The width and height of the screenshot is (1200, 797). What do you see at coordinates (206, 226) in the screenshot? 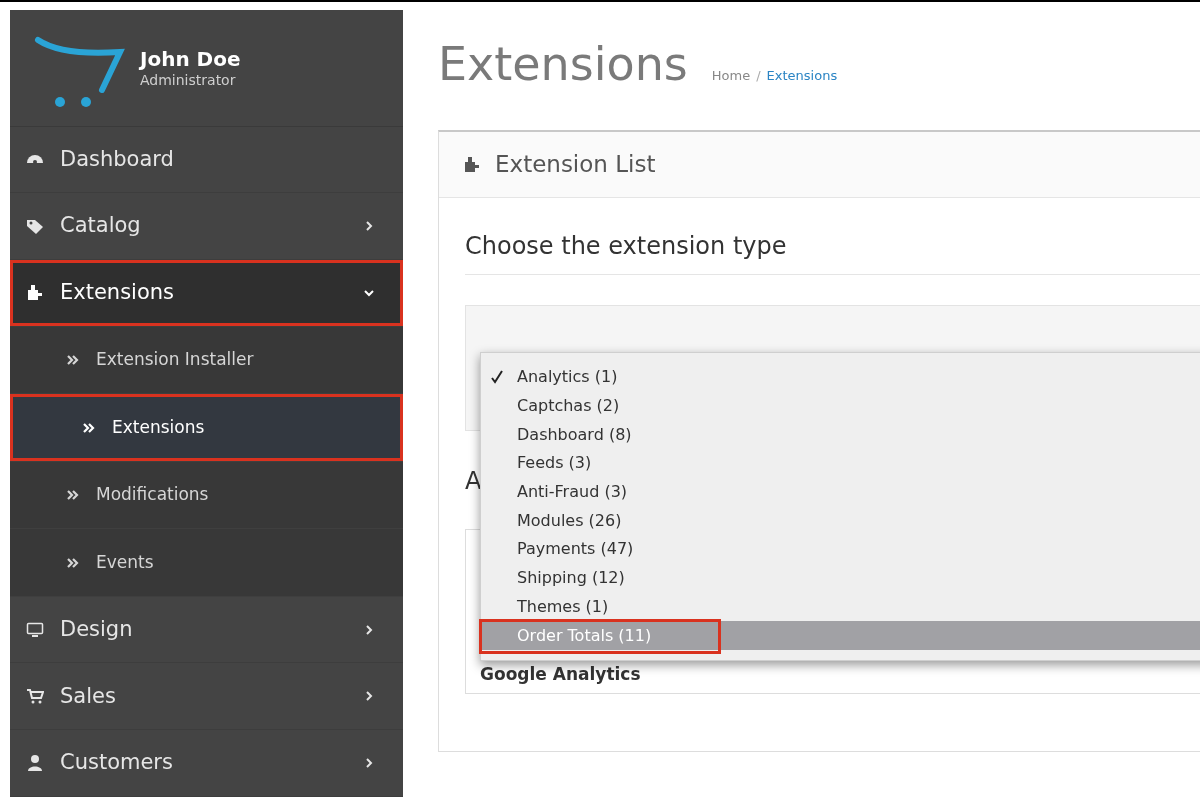
I see `sidebar-item: Catalog` at bounding box center [206, 226].